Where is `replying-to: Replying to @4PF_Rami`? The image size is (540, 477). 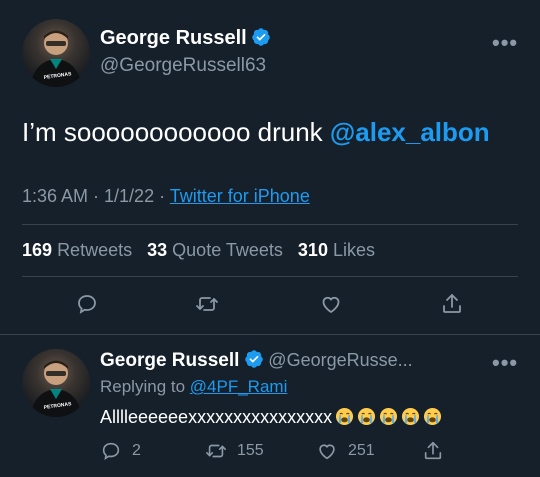 replying-to: Replying to @4PF_Rami is located at coordinates (193, 387).